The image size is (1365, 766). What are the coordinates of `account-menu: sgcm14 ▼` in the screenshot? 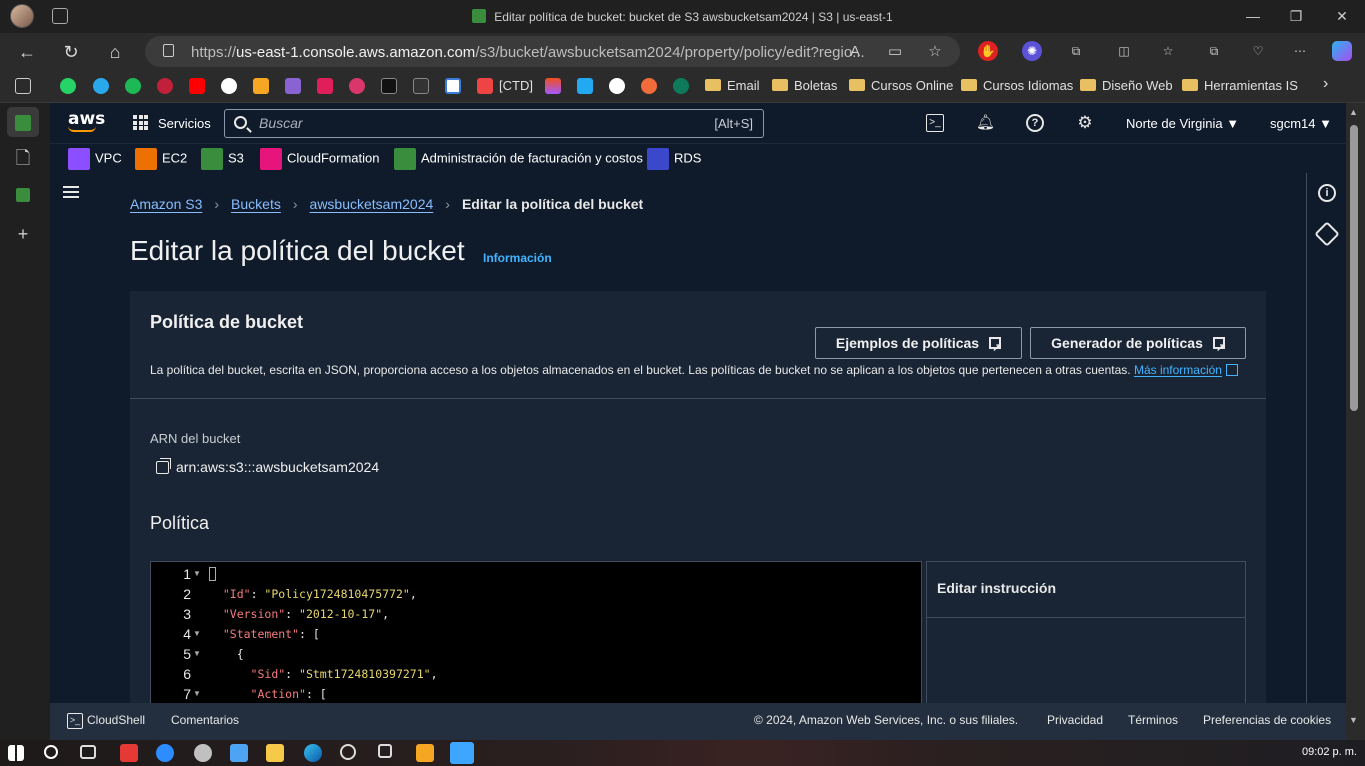 It's located at (1301, 123).